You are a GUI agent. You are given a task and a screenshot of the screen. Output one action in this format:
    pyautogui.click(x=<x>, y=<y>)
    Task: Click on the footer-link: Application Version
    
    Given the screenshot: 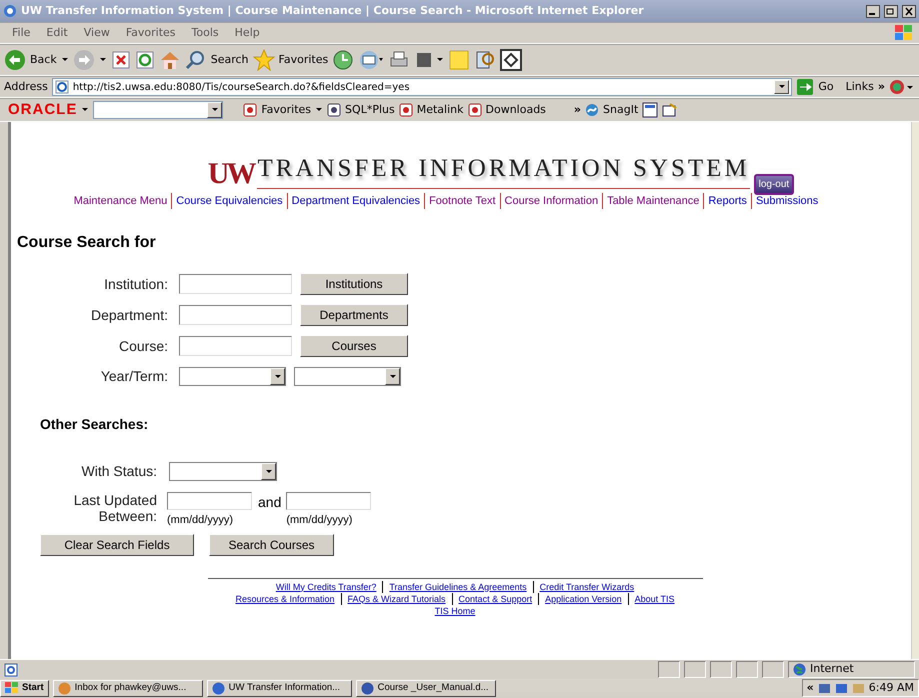 What is the action you would take?
    pyautogui.click(x=583, y=598)
    